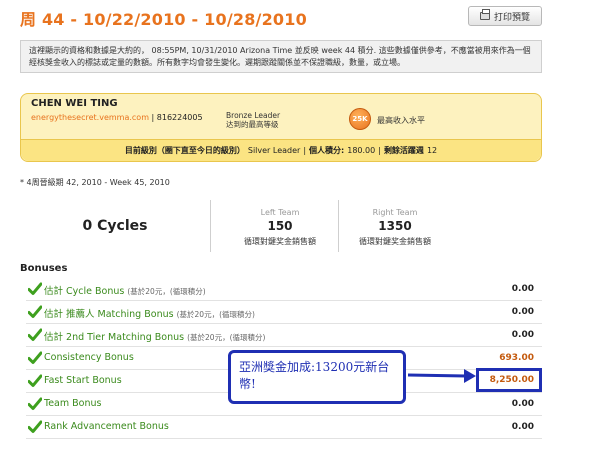  What do you see at coordinates (84, 291) in the screenshot?
I see `bonus-label: 估計 Cycle Bonus` at bounding box center [84, 291].